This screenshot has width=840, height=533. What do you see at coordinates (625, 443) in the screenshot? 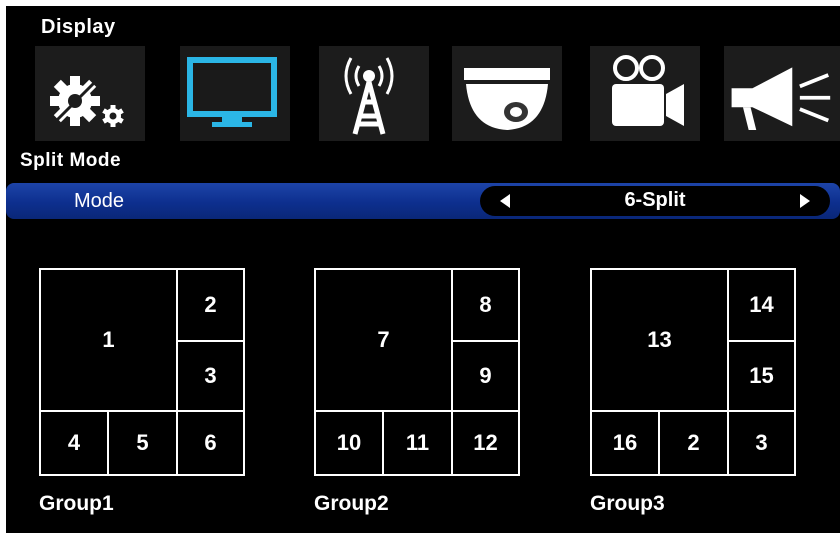
I see `split-cell: 16` at bounding box center [625, 443].